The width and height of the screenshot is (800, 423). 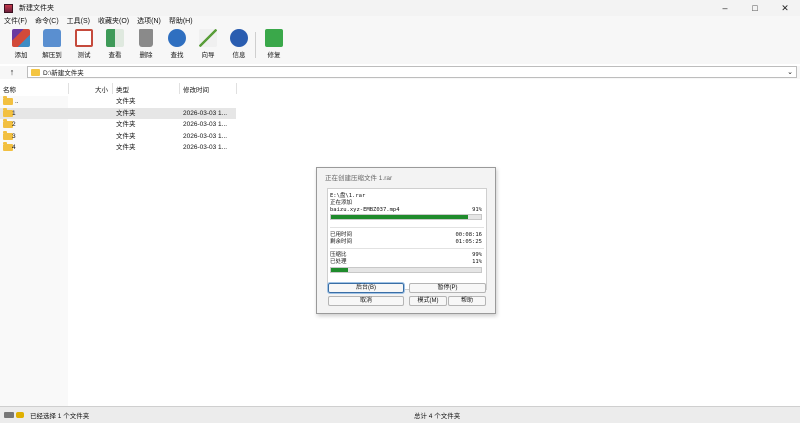 I want to click on cancel-button: 取消, so click(x=366, y=301).